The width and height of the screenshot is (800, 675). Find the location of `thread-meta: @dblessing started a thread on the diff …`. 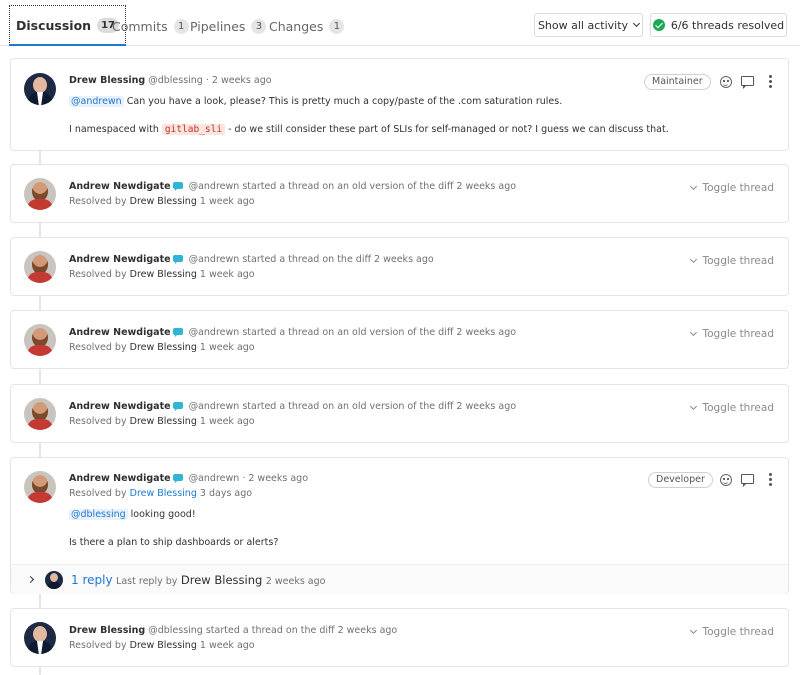

thread-meta: @dblessing started a thread on the diff … is located at coordinates (273, 630).